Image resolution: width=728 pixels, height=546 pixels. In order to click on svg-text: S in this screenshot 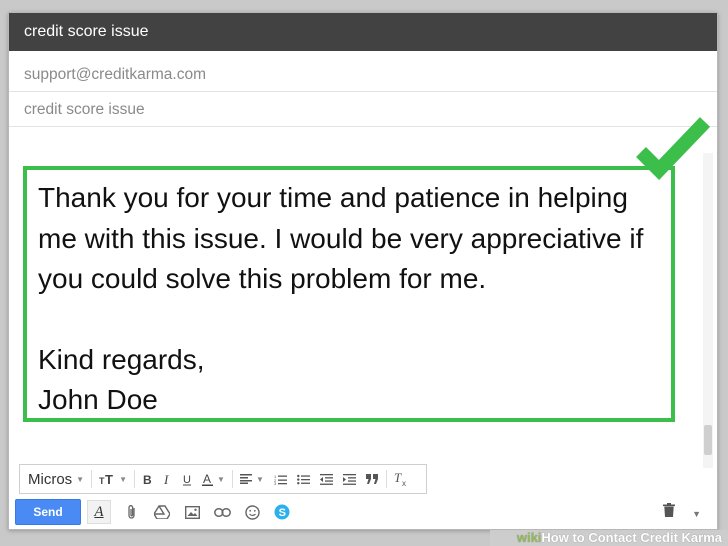, I will do `click(282, 513)`.